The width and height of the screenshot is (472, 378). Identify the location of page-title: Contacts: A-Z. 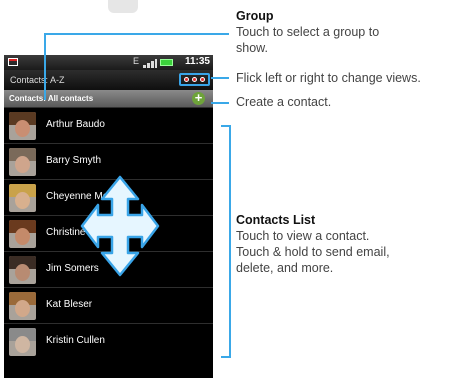
(37, 80).